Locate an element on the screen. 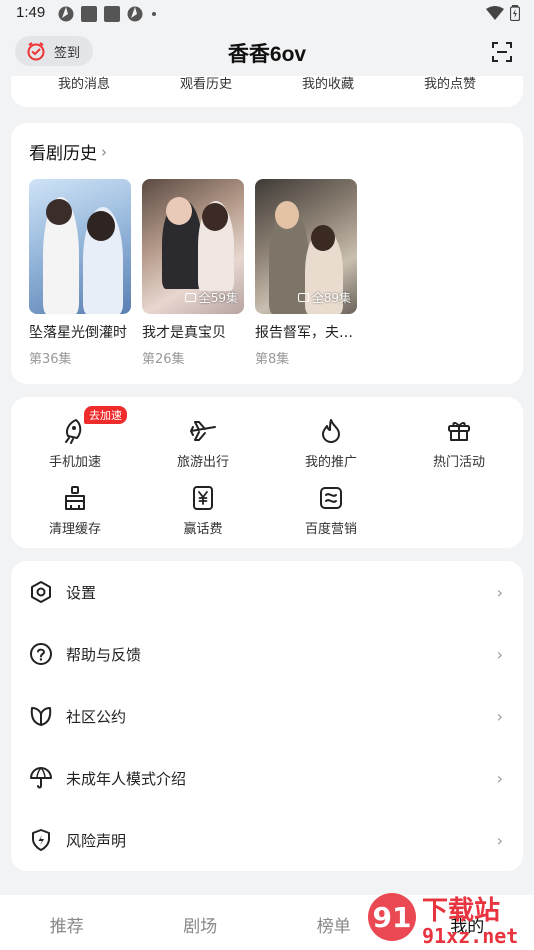 The image size is (534, 950). tool-phone-boost: 手机加速 去加速 is located at coordinates (75, 438).